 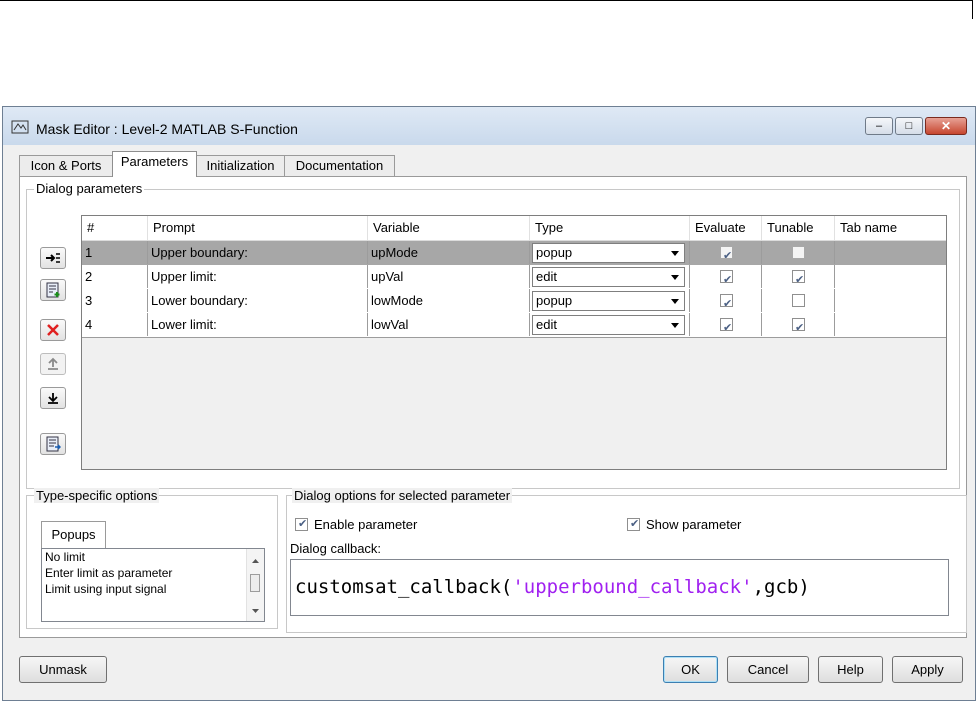 I want to click on row-number: 2, so click(x=115, y=276).